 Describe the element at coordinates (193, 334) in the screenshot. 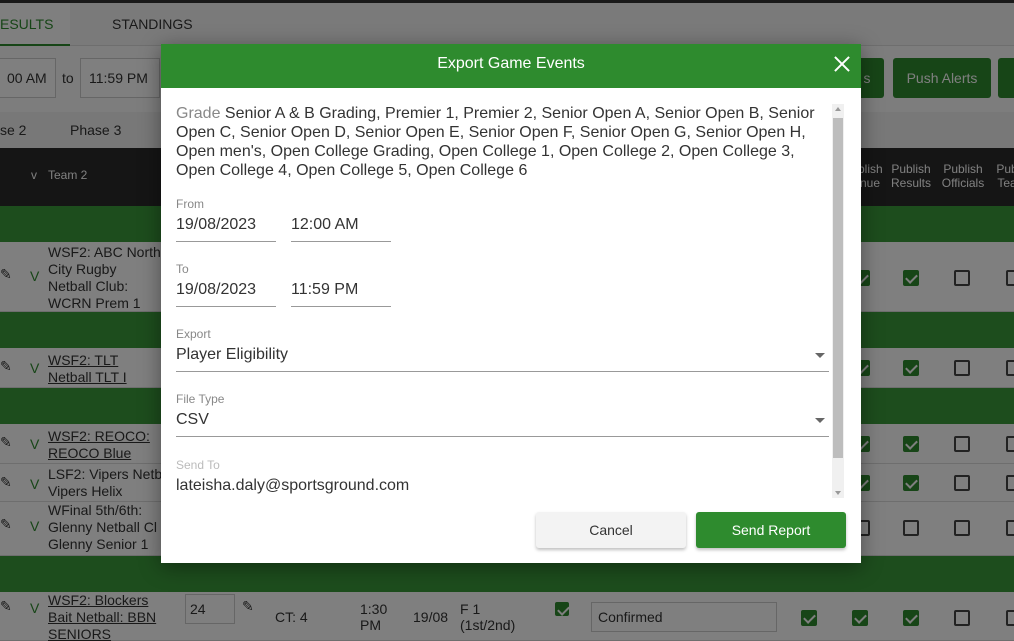

I see `export-label: Export` at that location.